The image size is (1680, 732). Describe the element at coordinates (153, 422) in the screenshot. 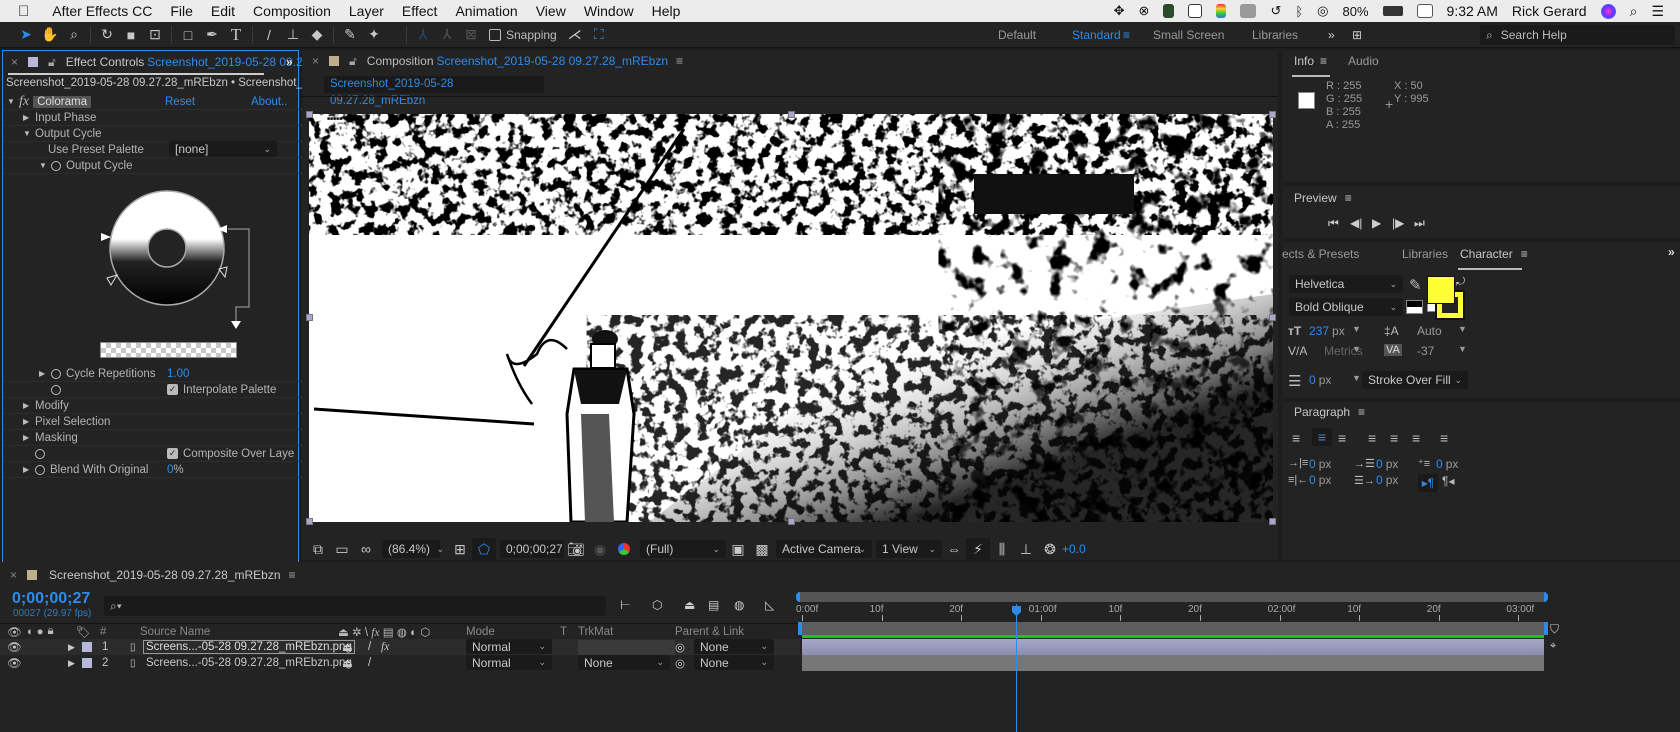

I see `property-pixel-selection: ▶ Pixel Selection` at that location.